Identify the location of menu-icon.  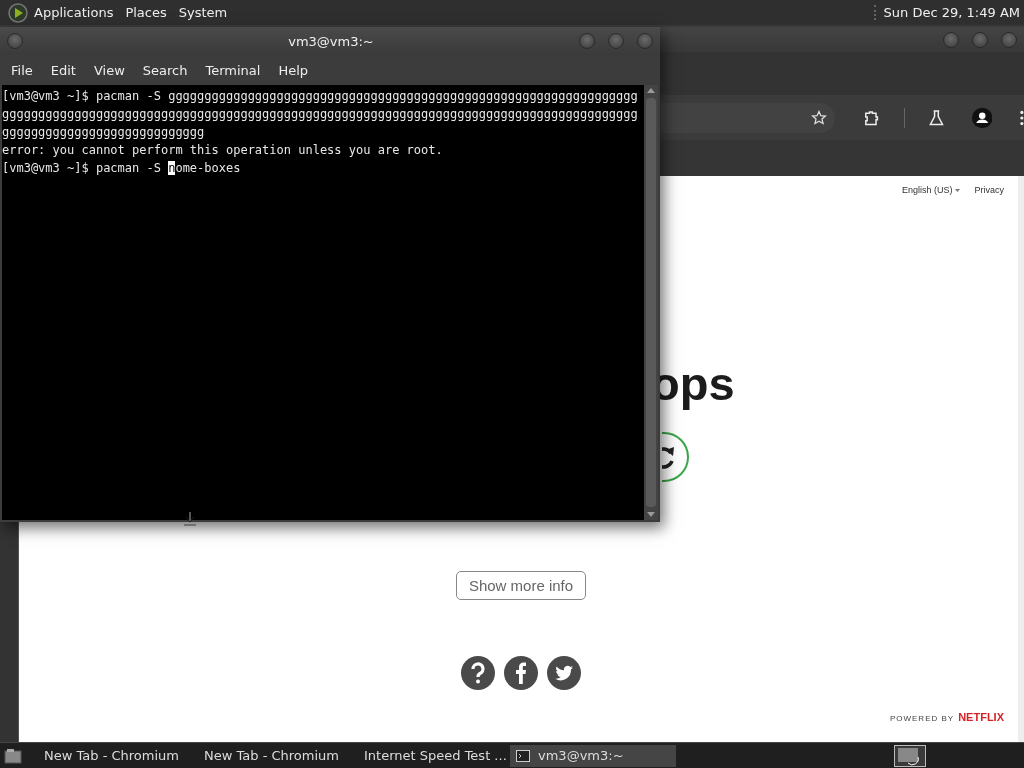
(1022, 117).